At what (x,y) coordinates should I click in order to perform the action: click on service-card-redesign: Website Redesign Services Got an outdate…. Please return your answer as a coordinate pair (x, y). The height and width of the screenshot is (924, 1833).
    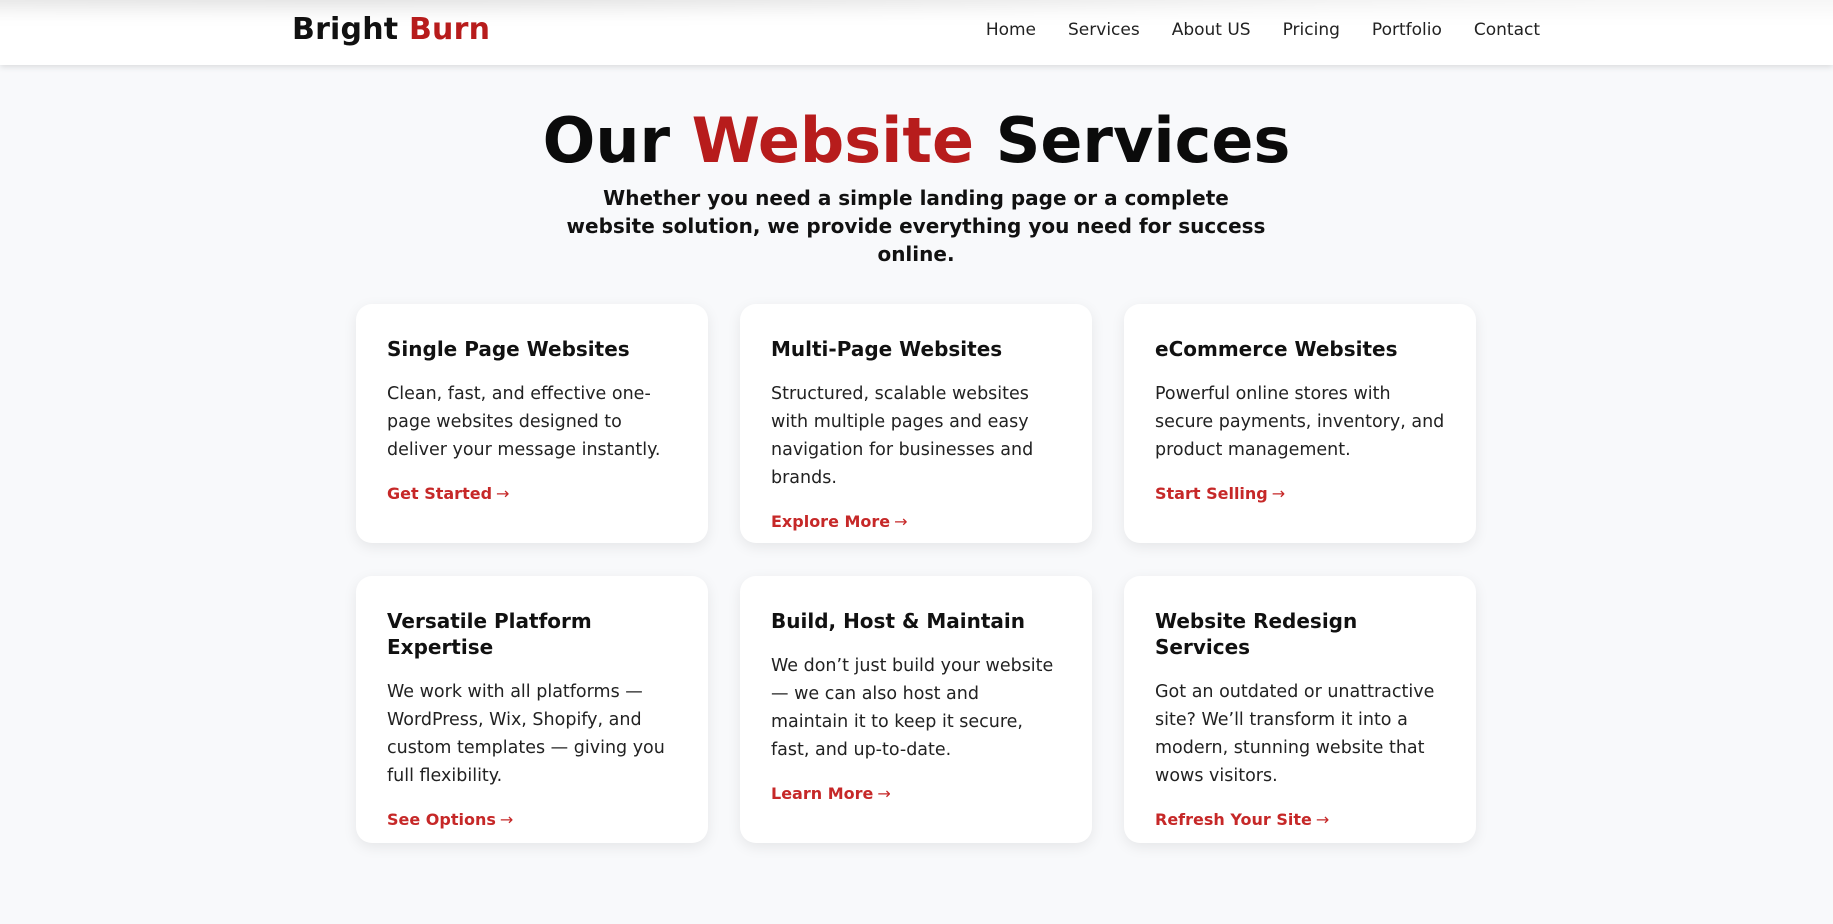
    Looking at the image, I should click on (1300, 709).